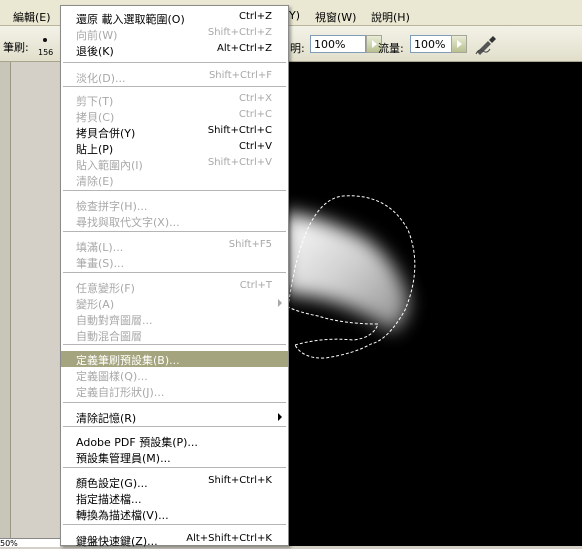  What do you see at coordinates (174, 303) in the screenshot?
I see `menu-item: 變形(A)` at bounding box center [174, 303].